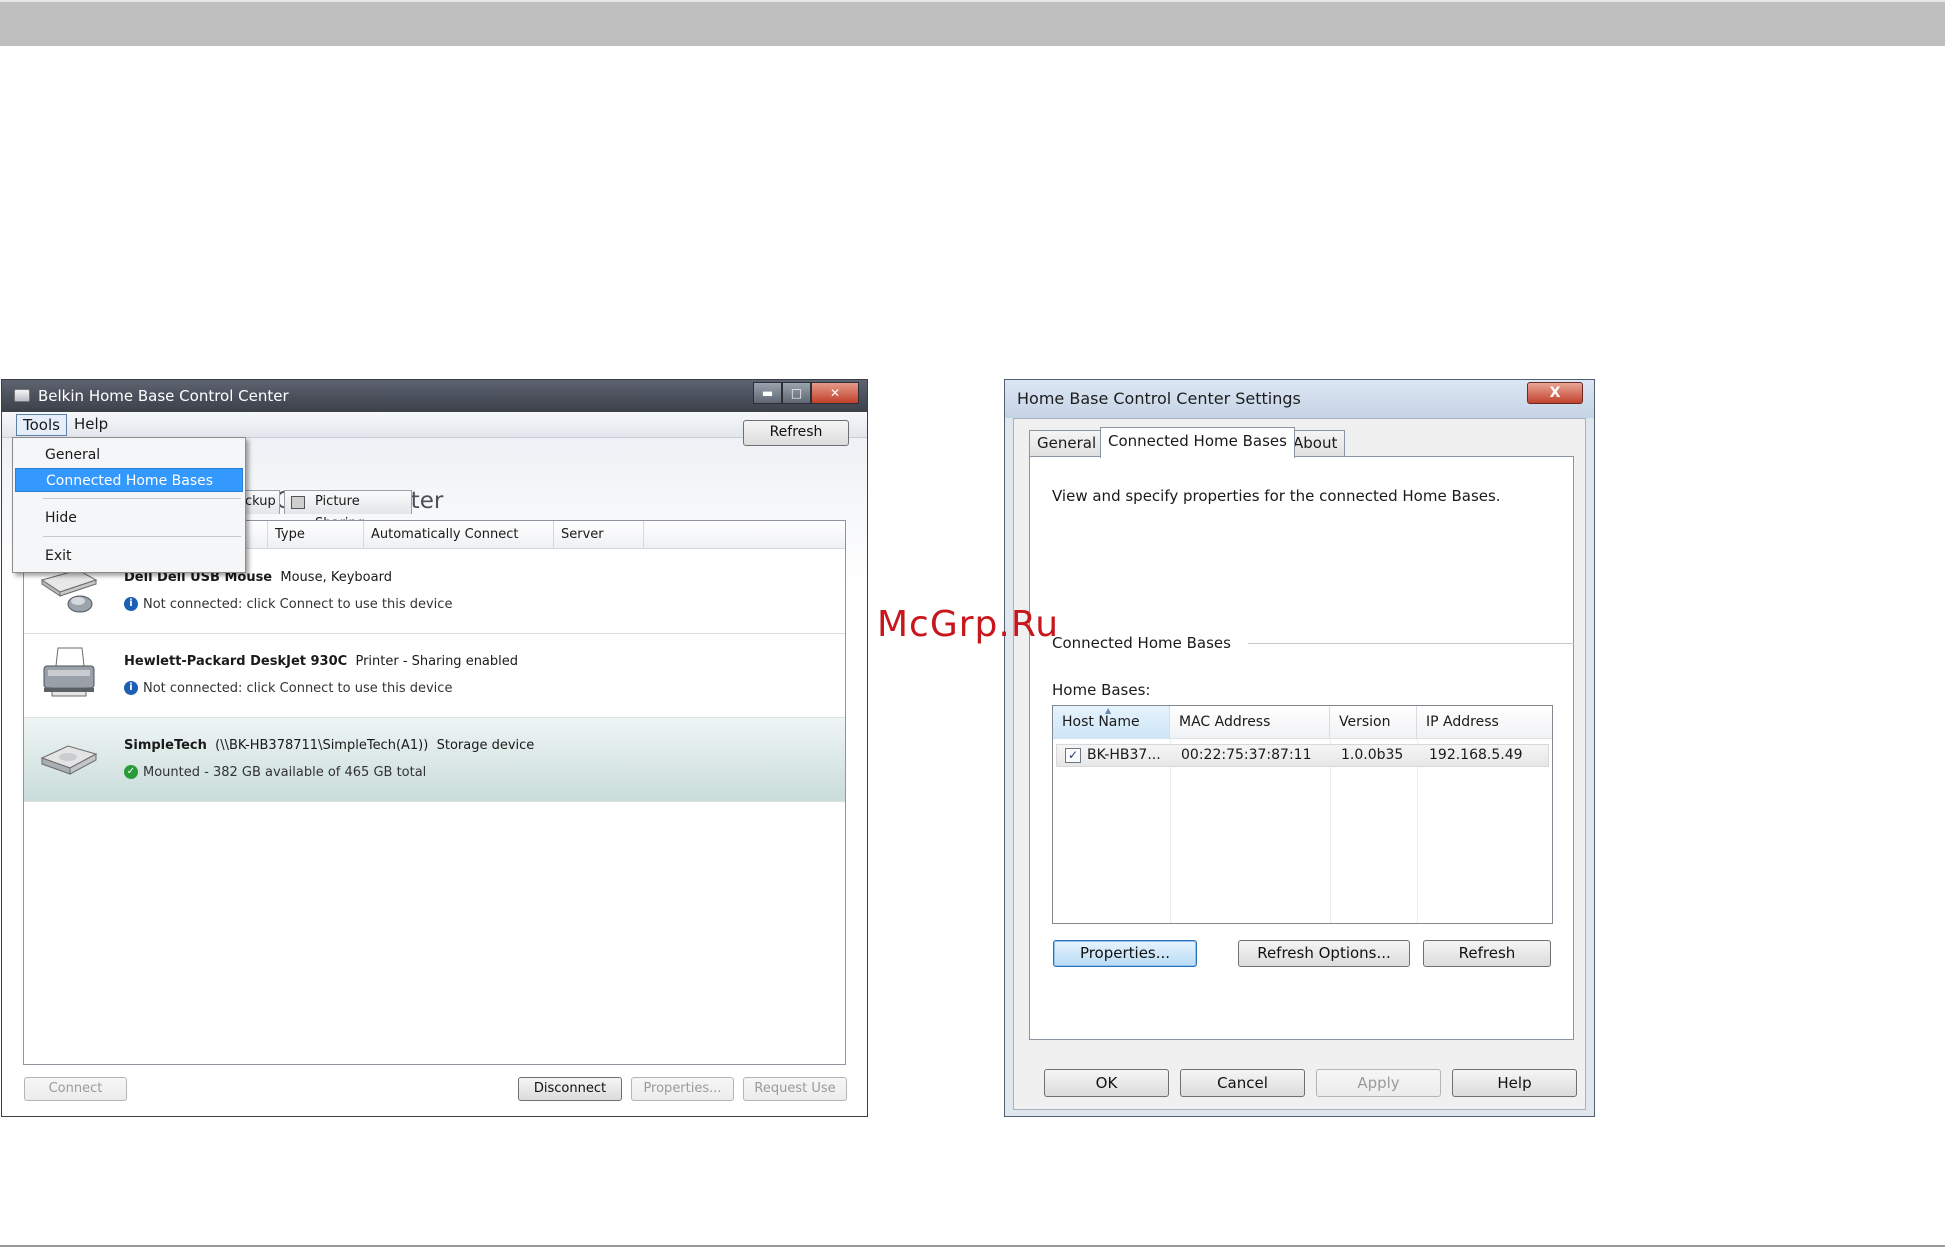 This screenshot has width=1945, height=1248. I want to click on dialog-close-button: X, so click(1555, 393).